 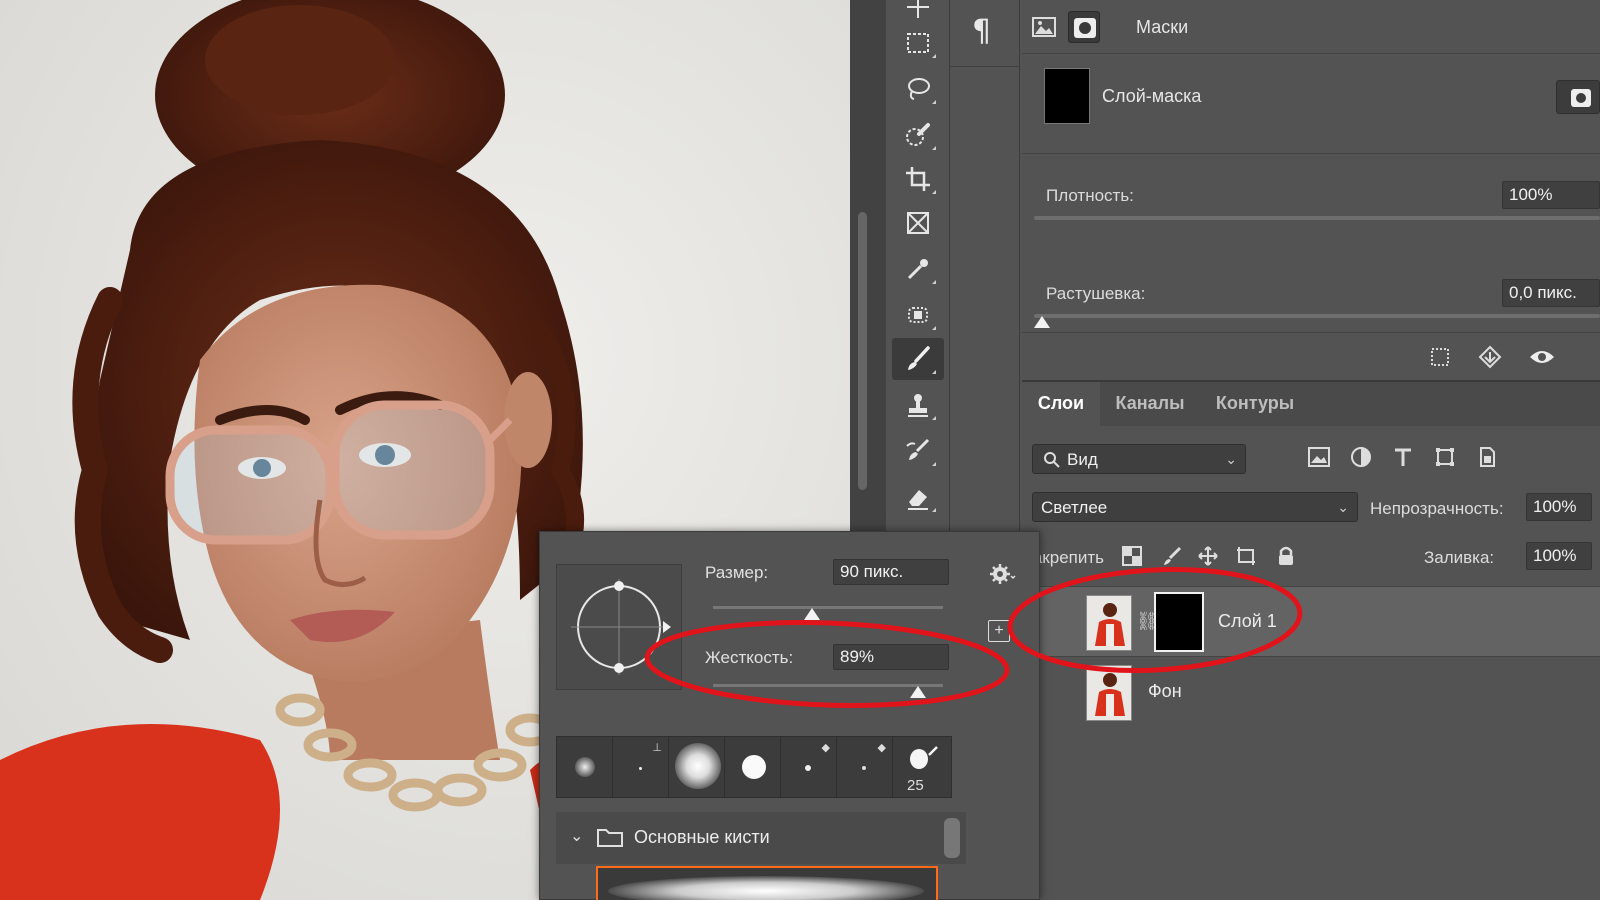 I want to click on brush-tip-soft-small, so click(x=585, y=767).